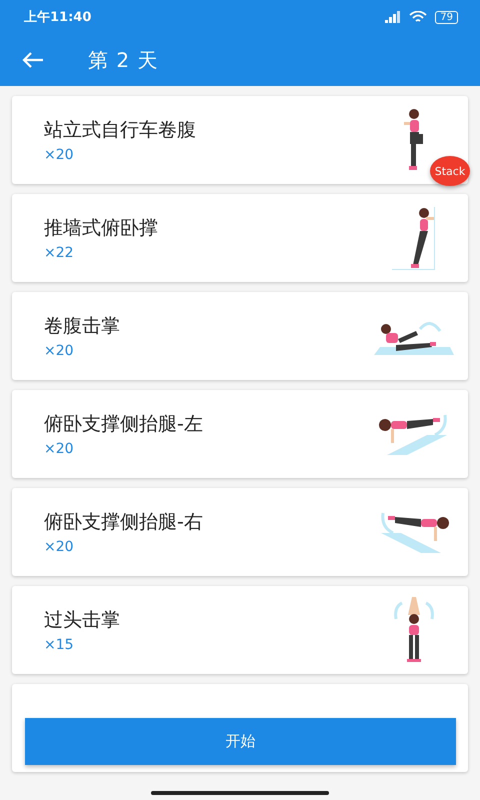  I want to click on start-button: 开始, so click(240, 741).